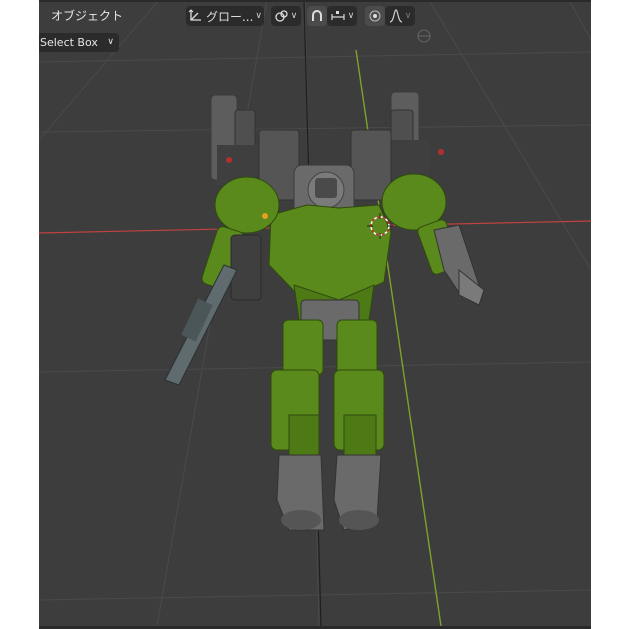 This screenshot has height=629, width=629. I want to click on snap-link-icon, so click(281, 16).